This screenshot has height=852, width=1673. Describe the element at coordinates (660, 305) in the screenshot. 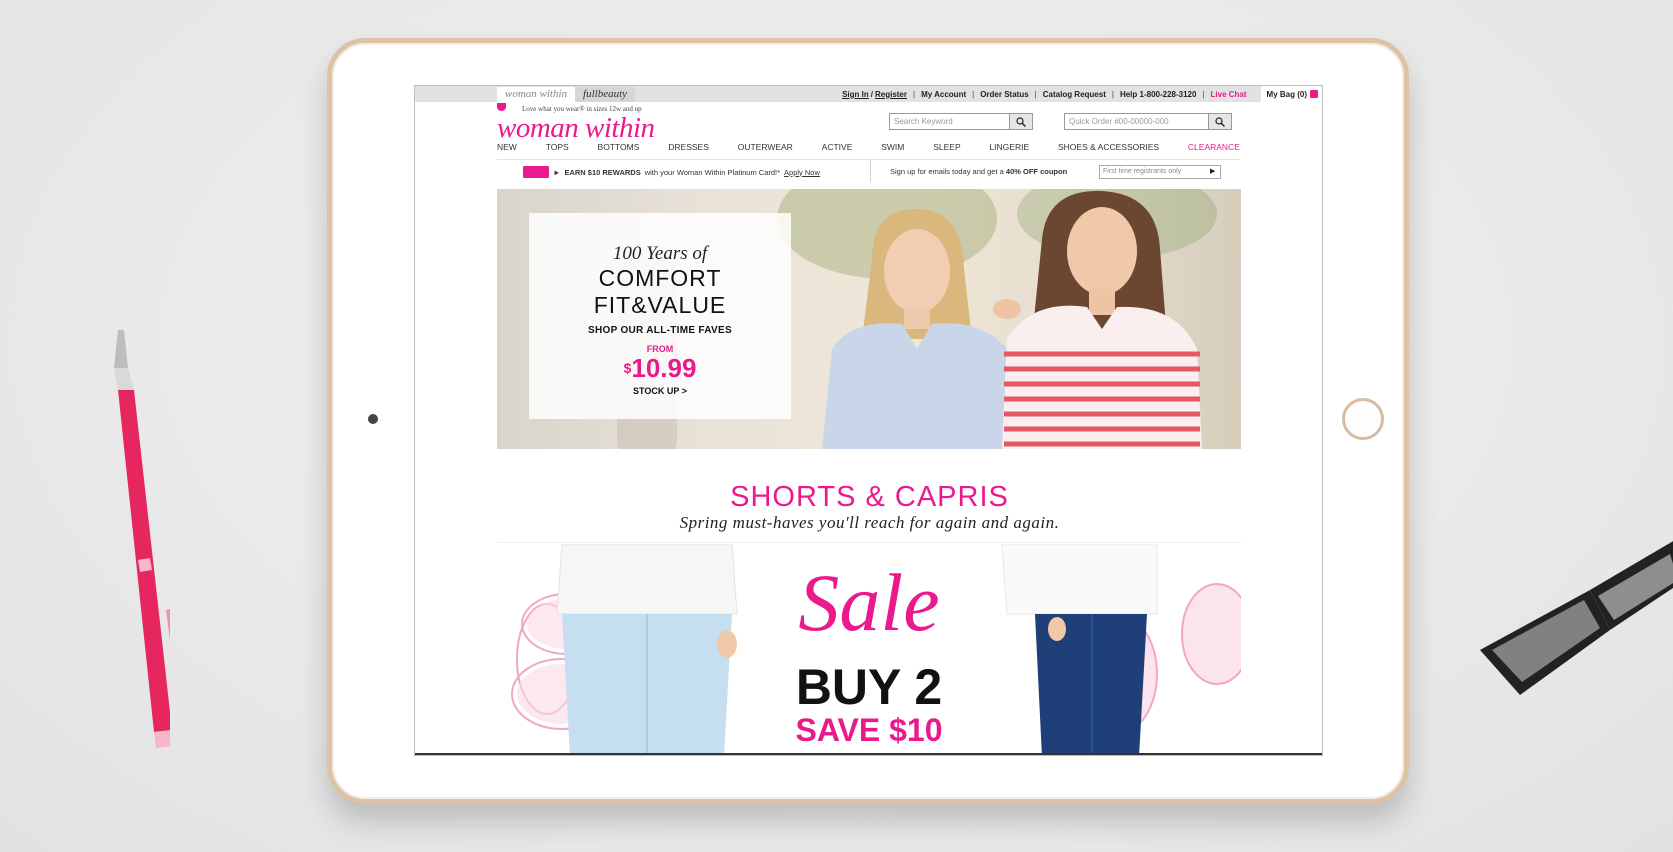

I see `hero-line-fit-value: FIT&VALUE` at that location.